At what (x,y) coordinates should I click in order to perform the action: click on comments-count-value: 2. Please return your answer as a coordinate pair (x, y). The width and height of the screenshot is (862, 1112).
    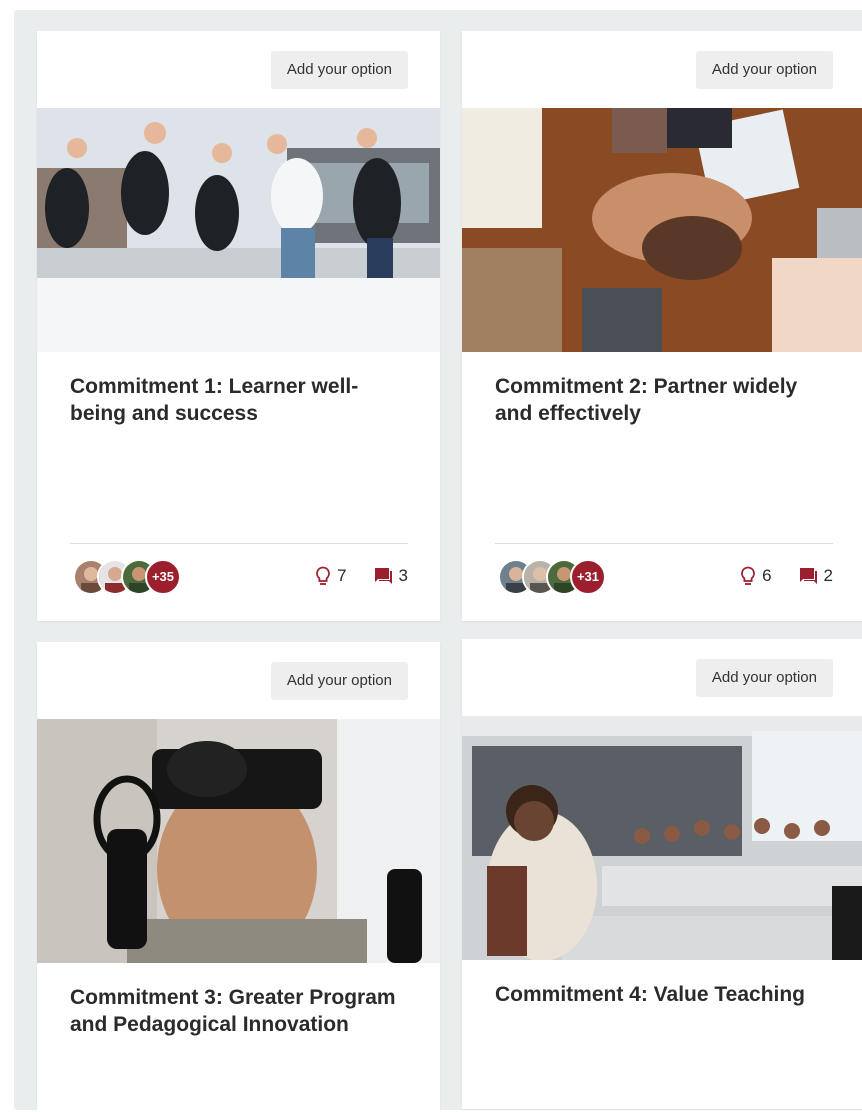
    Looking at the image, I should click on (828, 575).